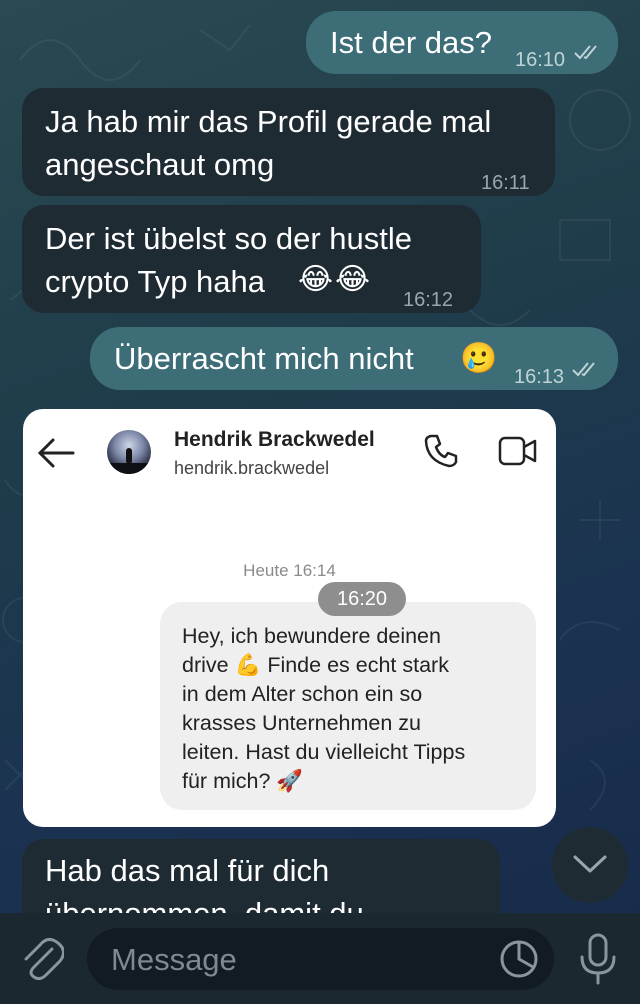 The width and height of the screenshot is (640, 1004). What do you see at coordinates (539, 377) in the screenshot?
I see `message-time: 16:13` at bounding box center [539, 377].